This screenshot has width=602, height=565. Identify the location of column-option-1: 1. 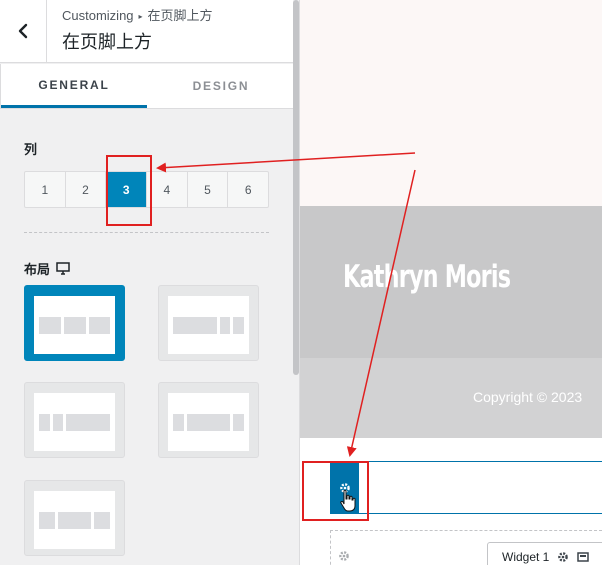
(45, 189).